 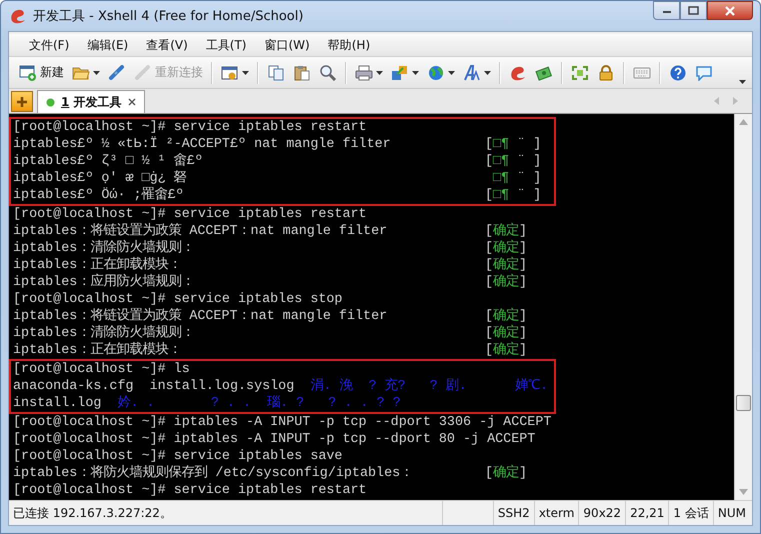 I want to click on font-icon, so click(x=472, y=72).